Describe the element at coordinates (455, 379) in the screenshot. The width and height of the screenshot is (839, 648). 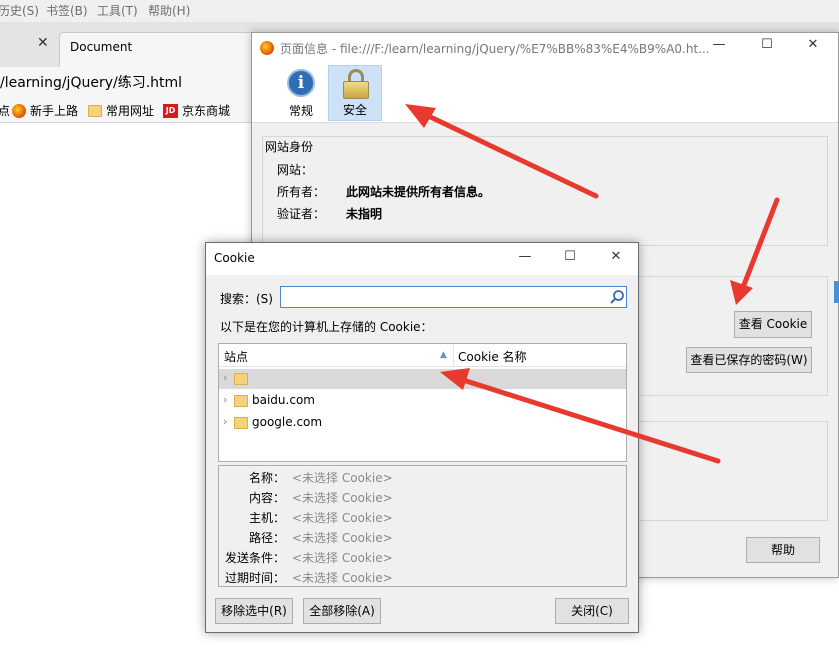
I see `arrow-head-cookie-row` at that location.